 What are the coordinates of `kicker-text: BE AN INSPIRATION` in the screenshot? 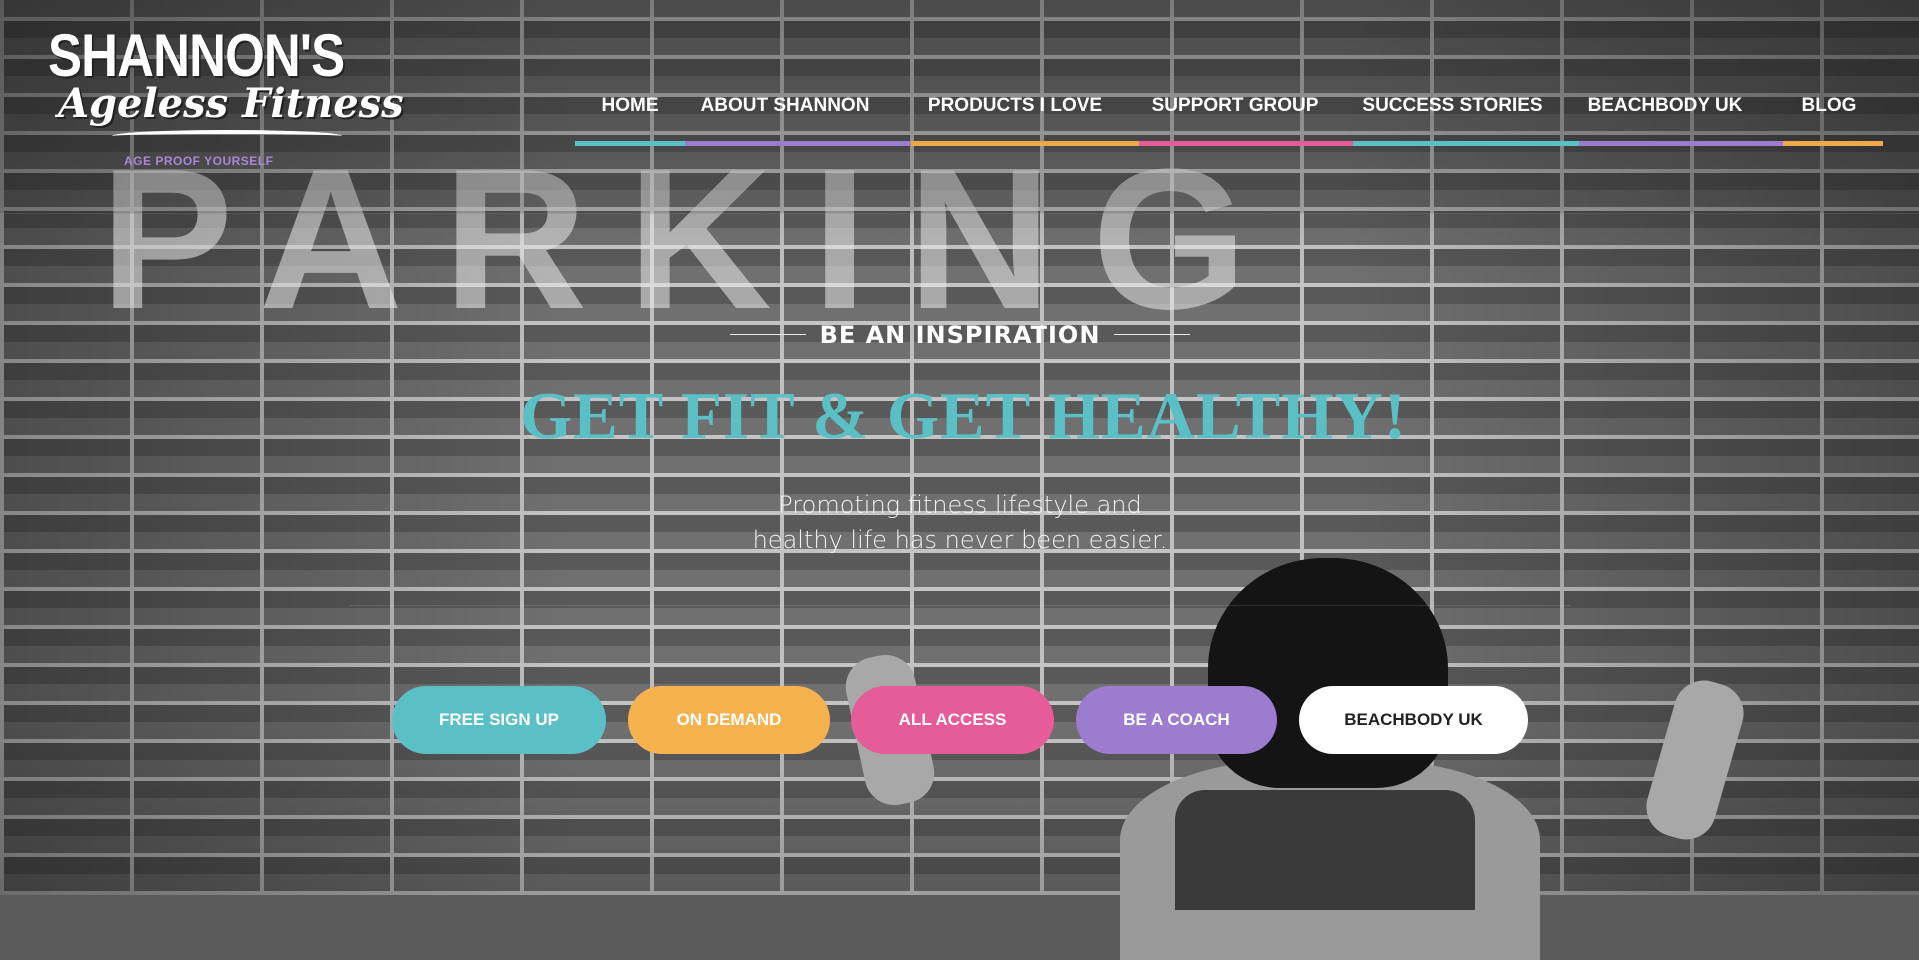 It's located at (960, 335).